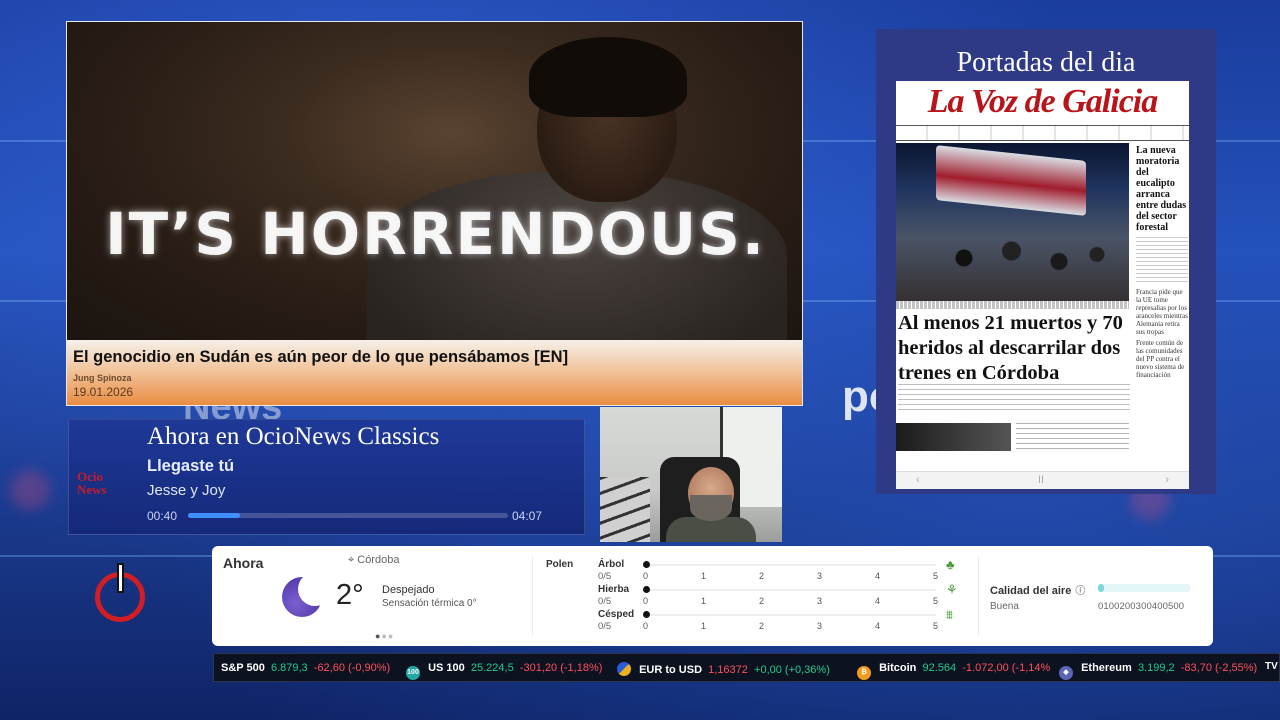 This screenshot has width=1280, height=720. What do you see at coordinates (1042, 101) in the screenshot?
I see `newspaper-masthead: La Voz de Galicia` at bounding box center [1042, 101].